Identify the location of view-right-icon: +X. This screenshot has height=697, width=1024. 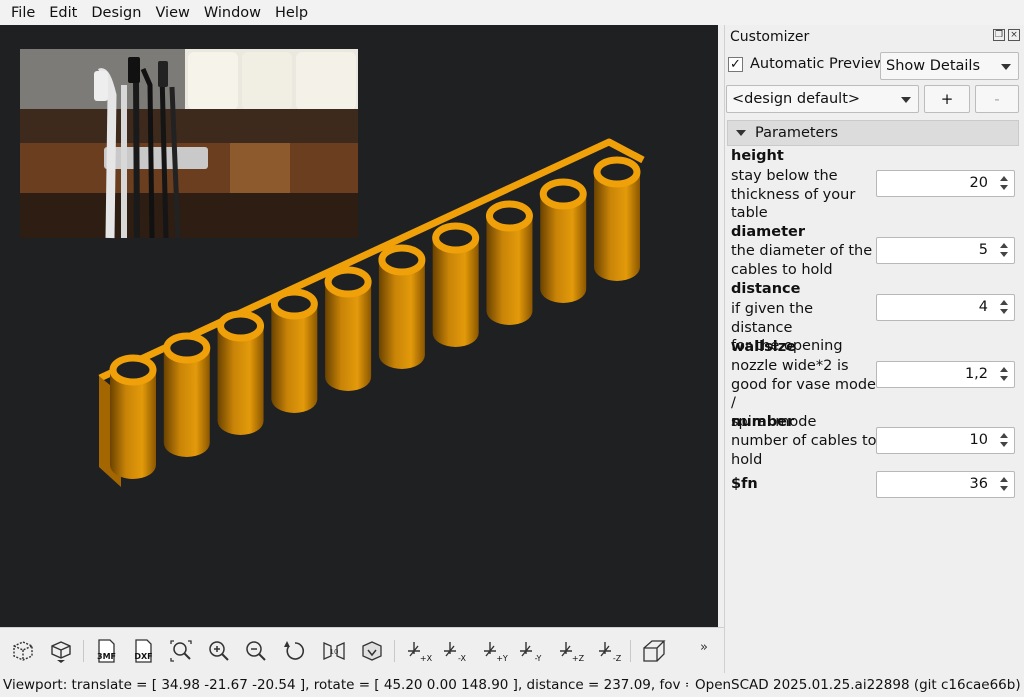
(420, 652).